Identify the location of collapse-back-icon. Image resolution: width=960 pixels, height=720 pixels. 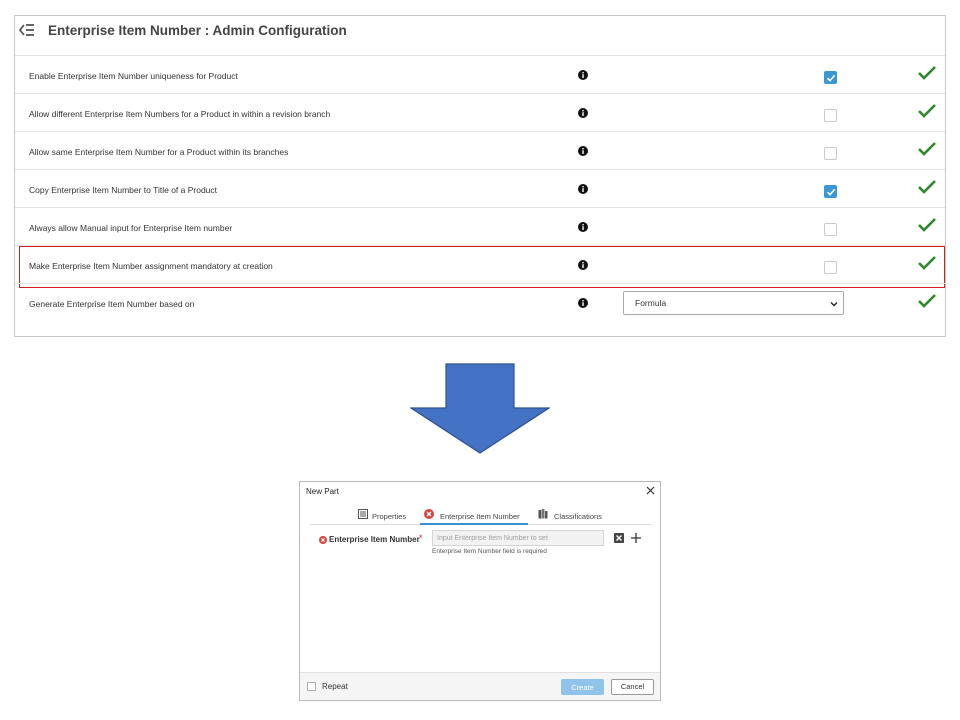
(27, 30).